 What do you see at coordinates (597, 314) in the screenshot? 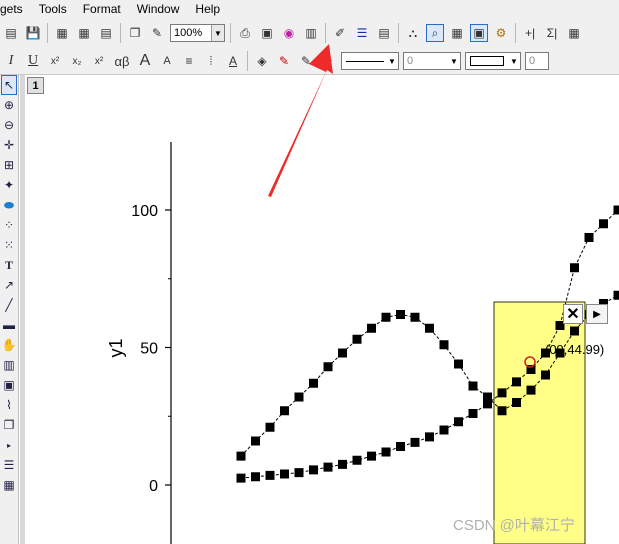
I see `play-icon: ▶` at bounding box center [597, 314].